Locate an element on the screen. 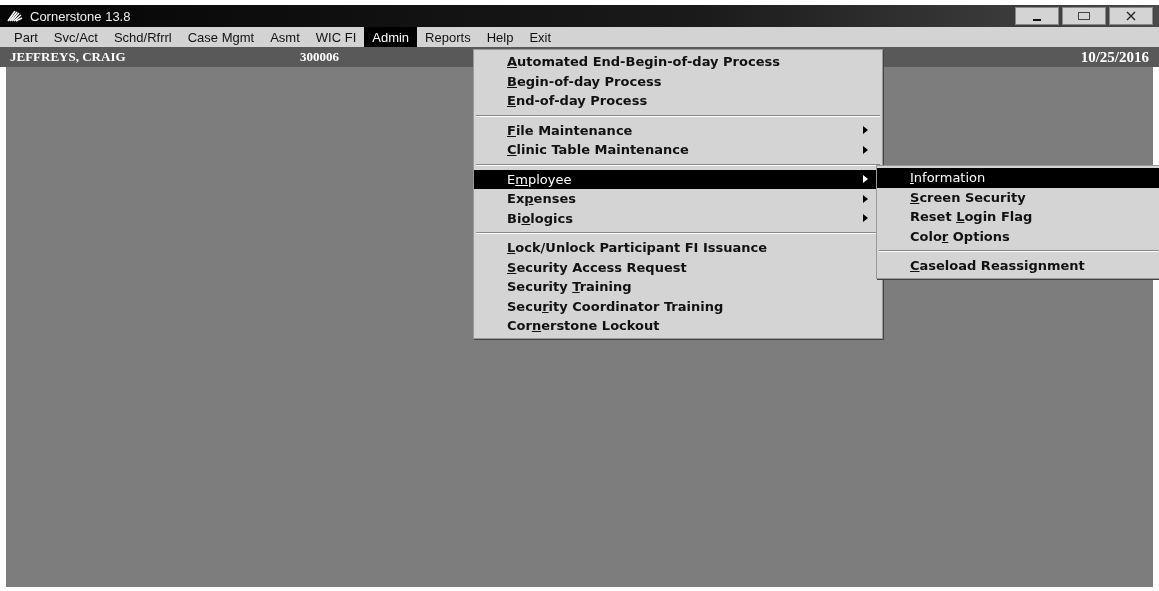  menu-bar-item: Svc/Act is located at coordinates (75, 37).